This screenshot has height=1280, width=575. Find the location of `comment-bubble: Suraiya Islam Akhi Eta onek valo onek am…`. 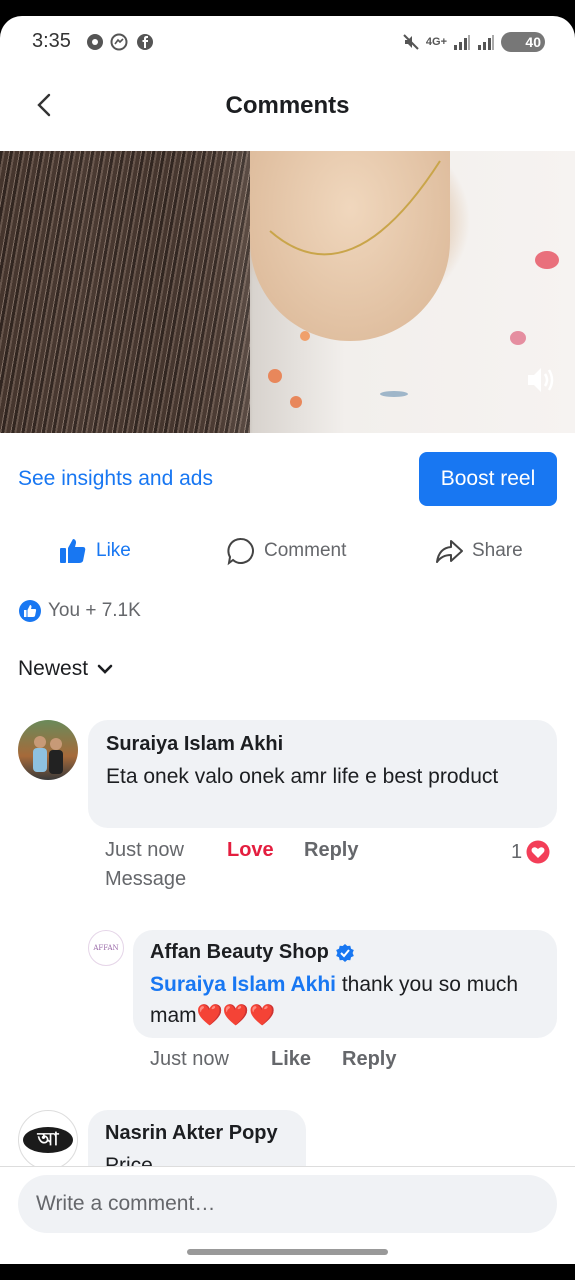

comment-bubble: Suraiya Islam Akhi Eta onek valo onek am… is located at coordinates (322, 774).